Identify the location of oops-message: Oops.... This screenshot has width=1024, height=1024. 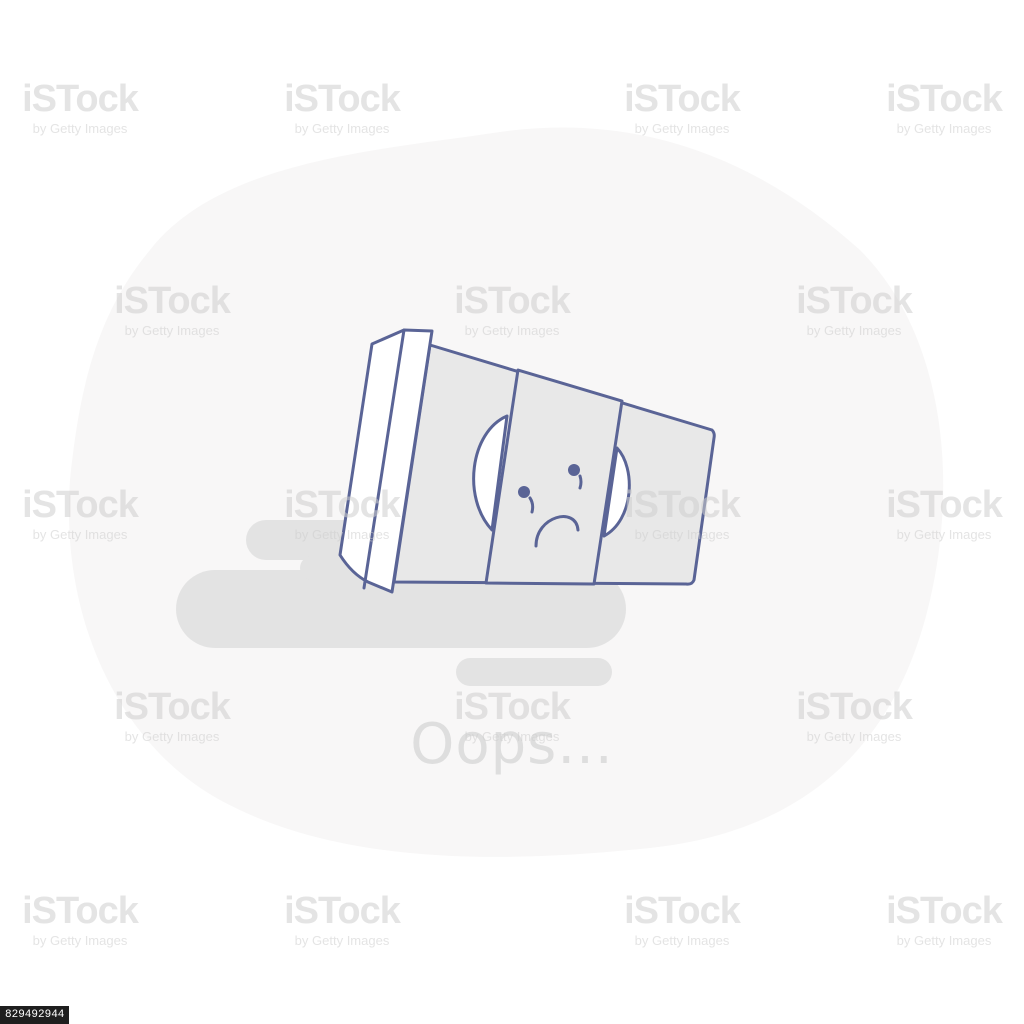
(512, 744).